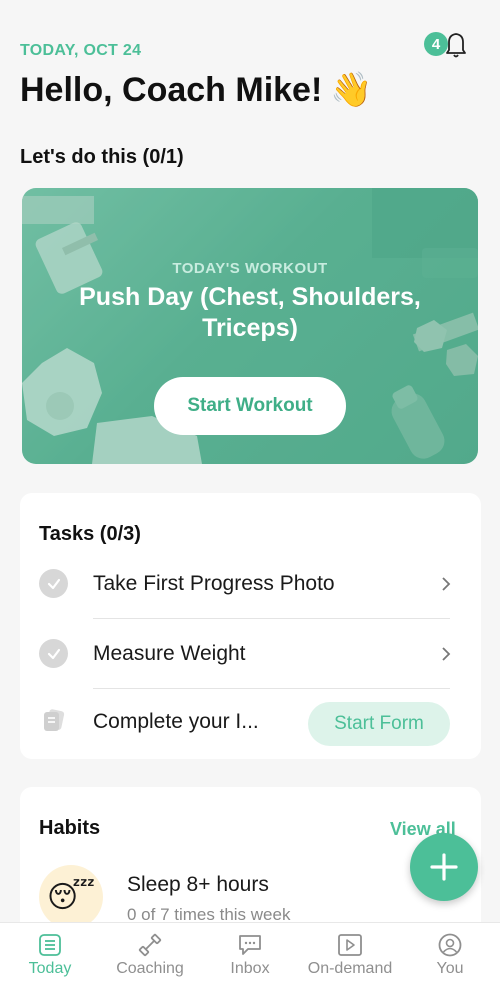  What do you see at coordinates (171, 89) in the screenshot?
I see `greeting-text: Hello, Coach Mike!` at bounding box center [171, 89].